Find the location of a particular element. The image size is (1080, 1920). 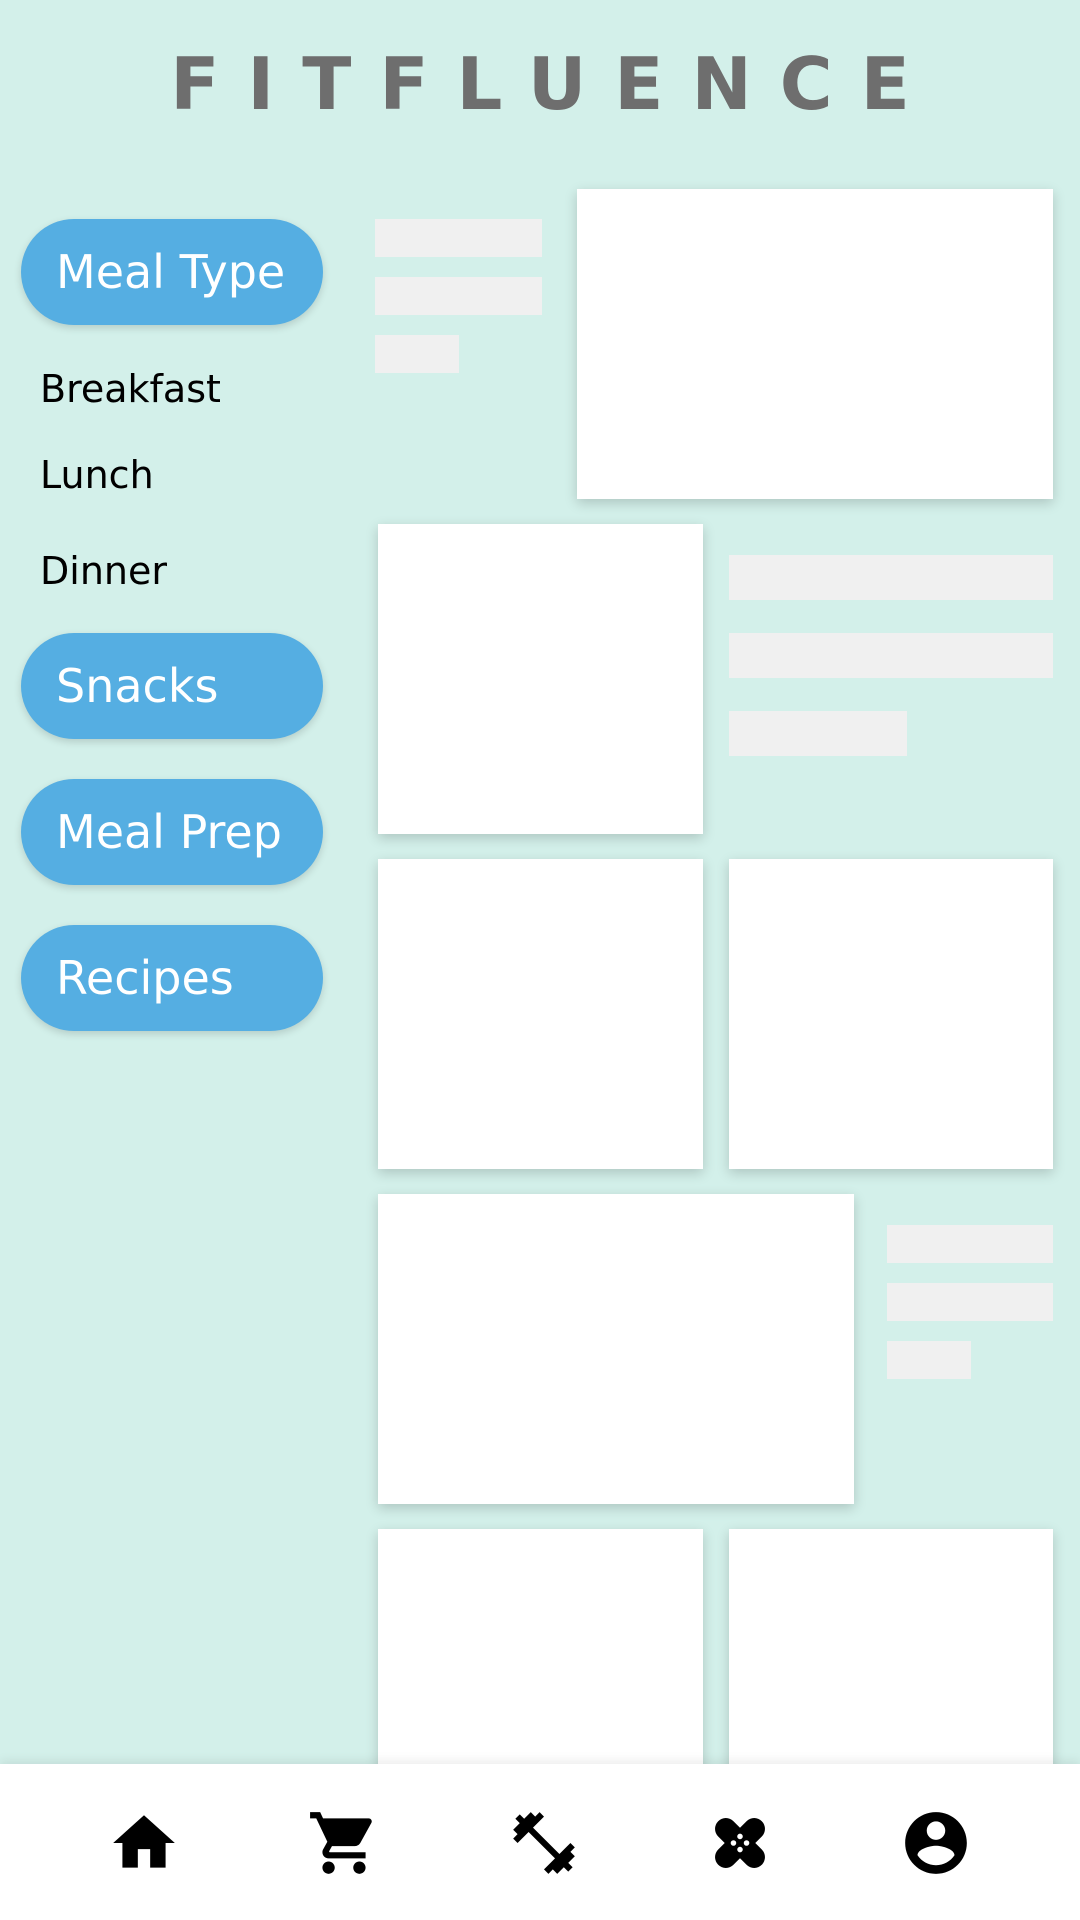

recipes-button: Recipes is located at coordinates (172, 978).